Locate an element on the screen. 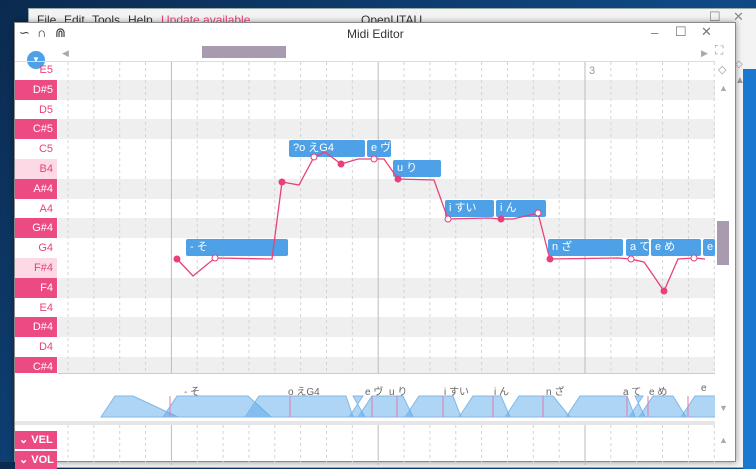  close-icon: ✕ is located at coordinates (706, 32).